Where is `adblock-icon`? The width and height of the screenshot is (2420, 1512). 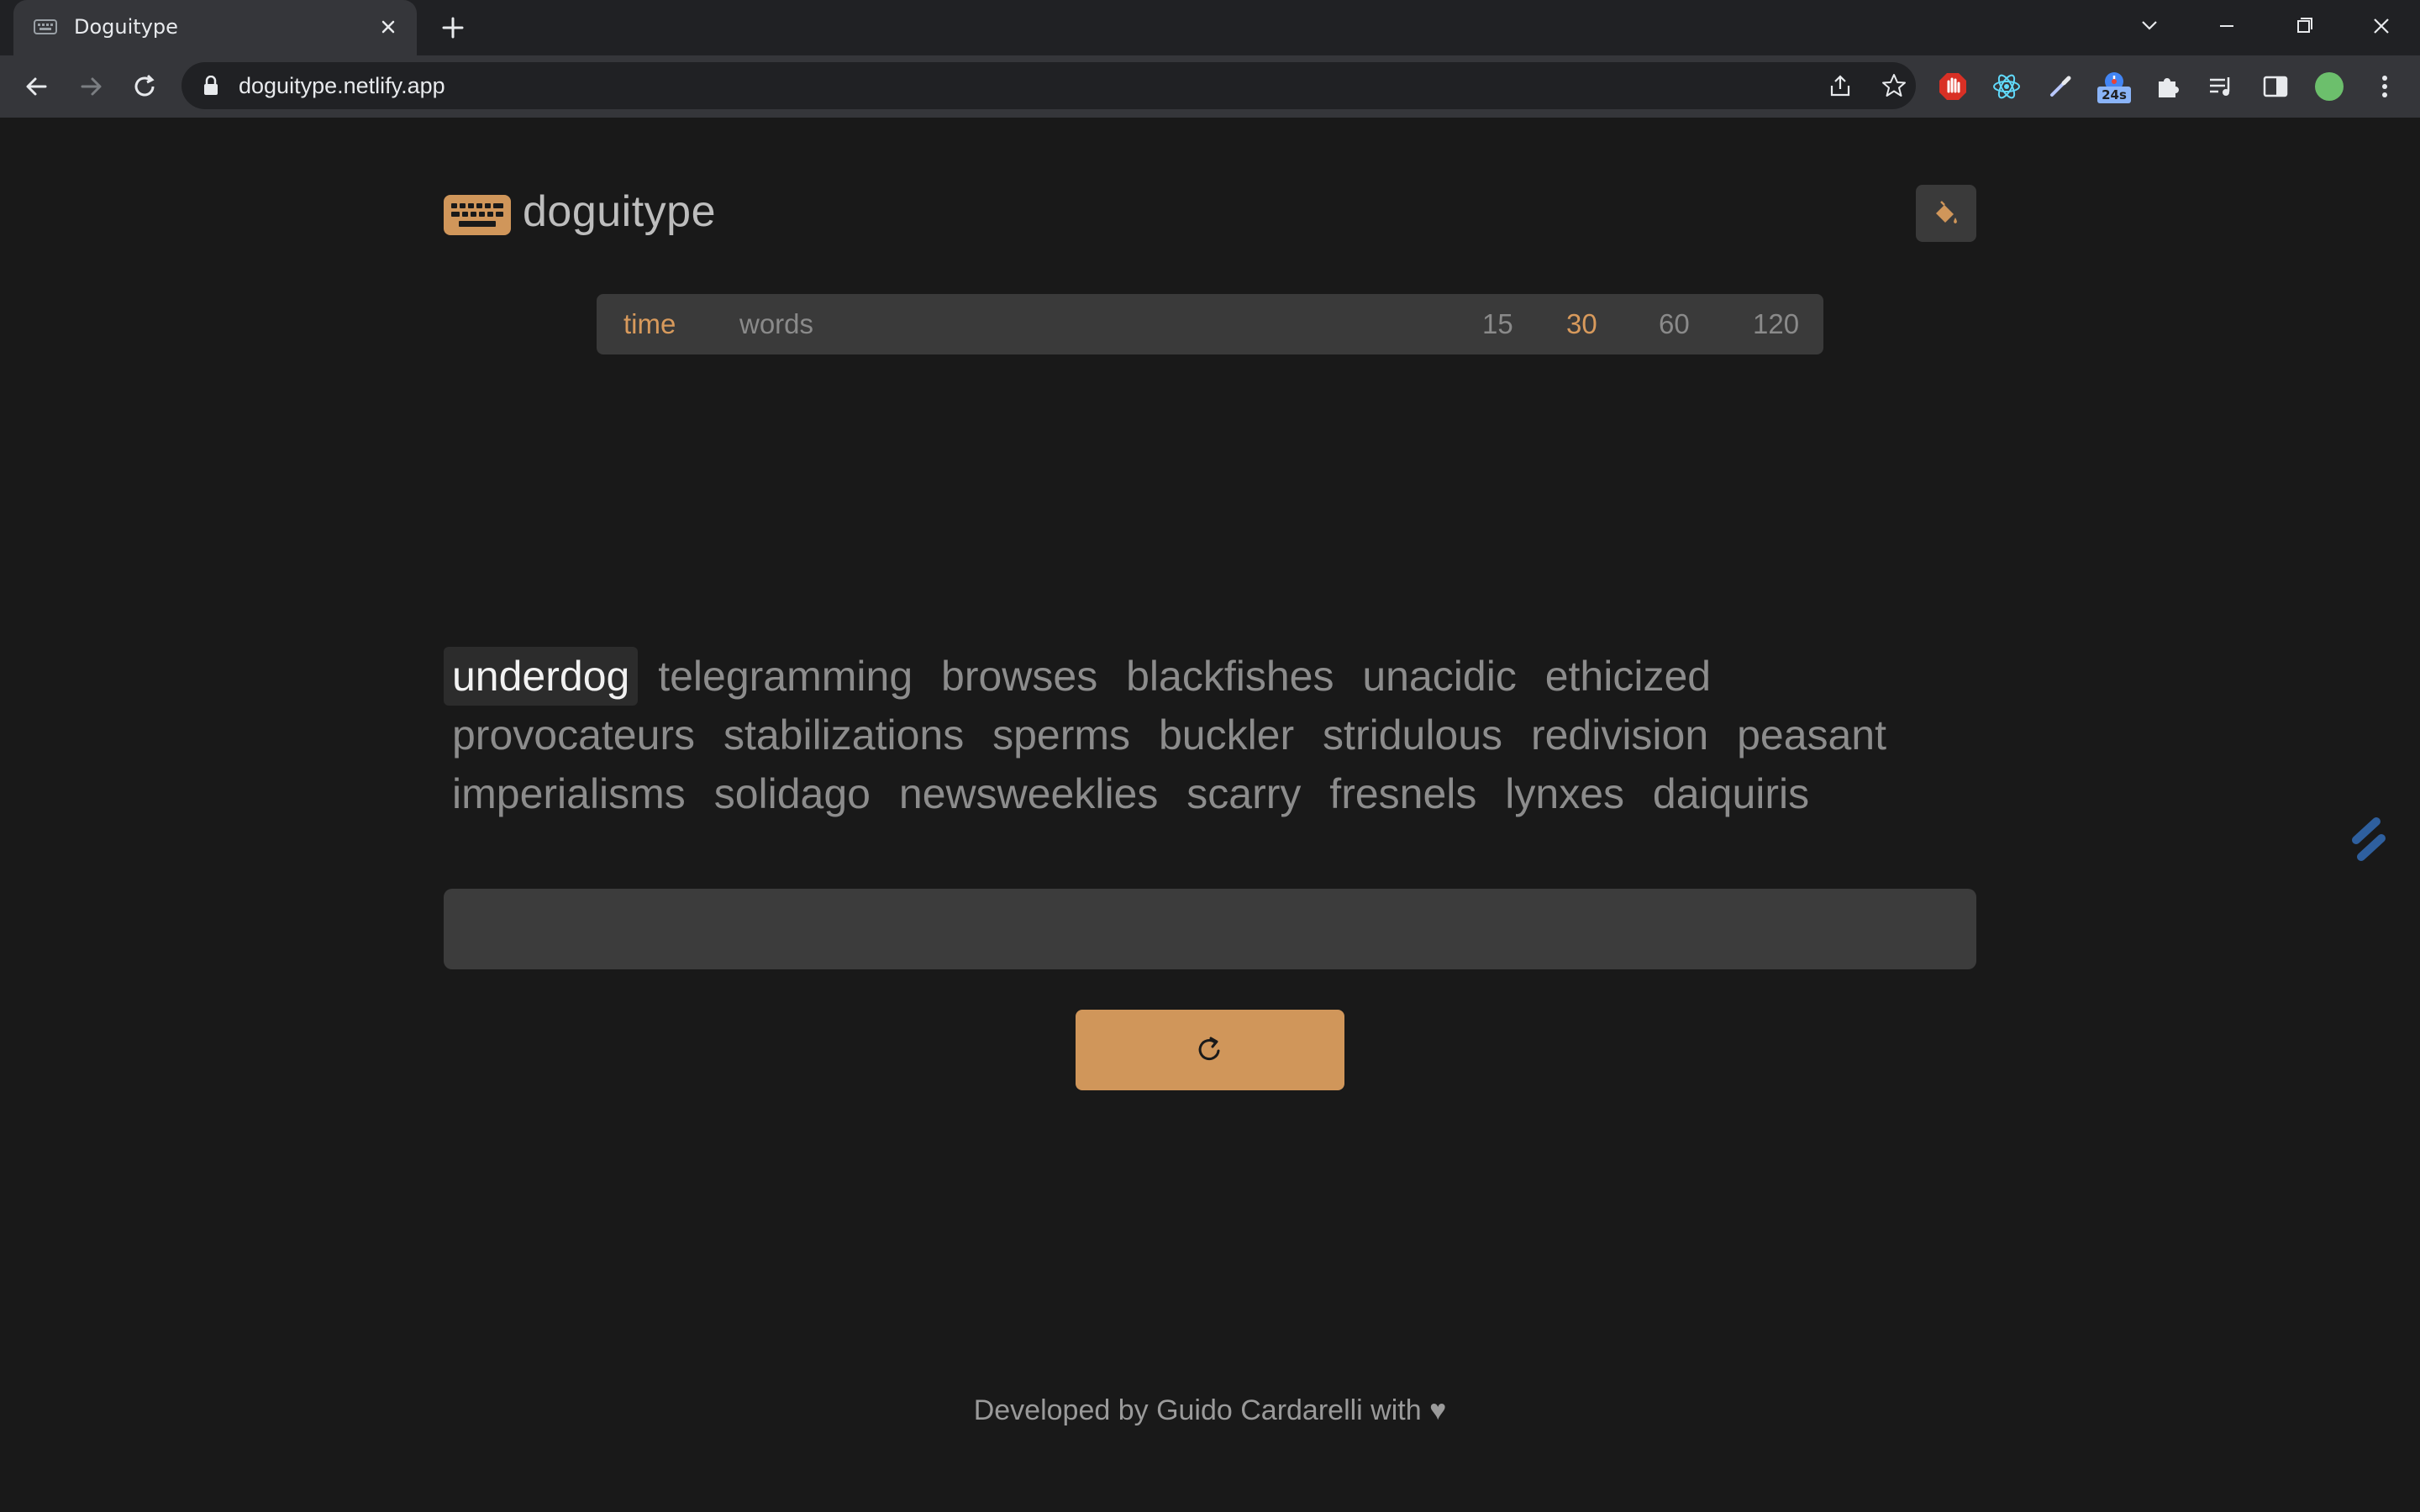
adblock-icon is located at coordinates (1953, 86).